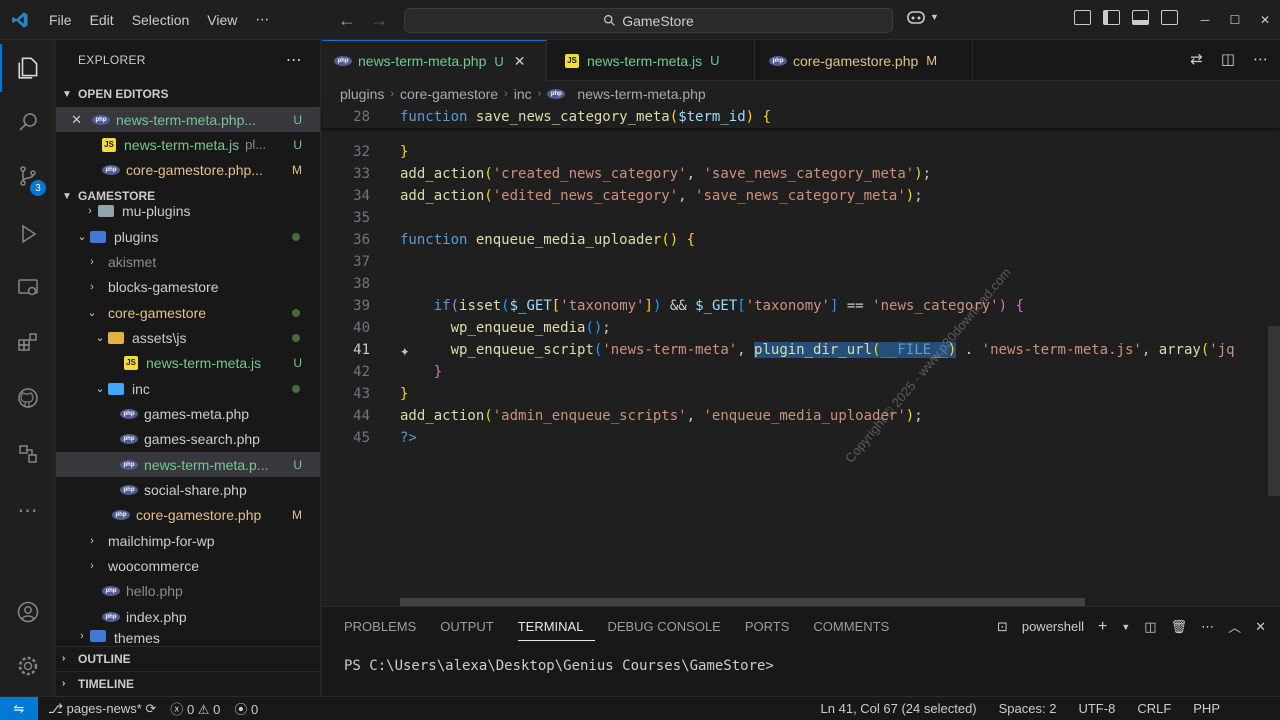  What do you see at coordinates (27, 234) in the screenshot?
I see `run-debug-icon` at bounding box center [27, 234].